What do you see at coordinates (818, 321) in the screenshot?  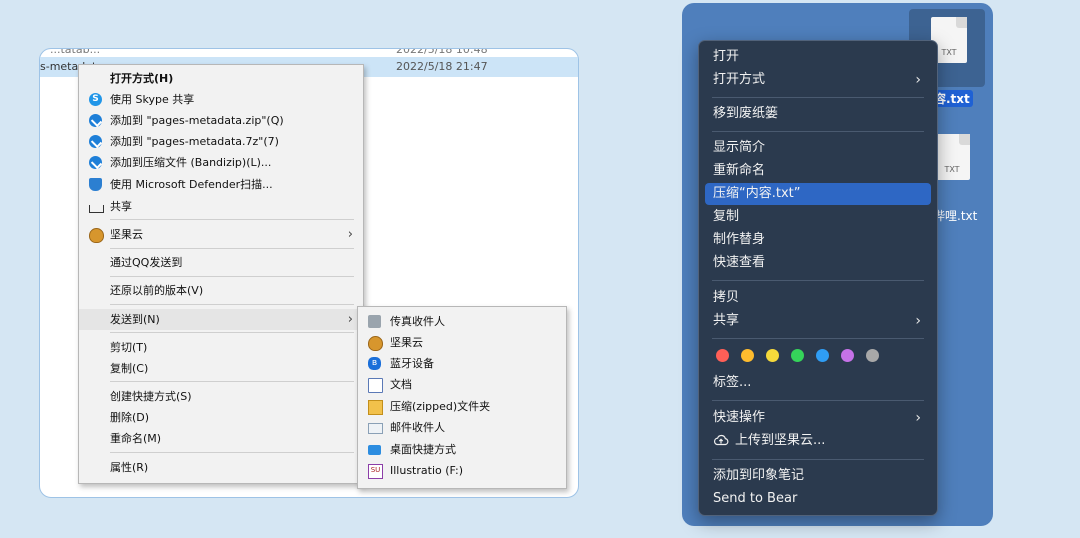 I see `menu-item-share: 共享 ›` at bounding box center [818, 321].